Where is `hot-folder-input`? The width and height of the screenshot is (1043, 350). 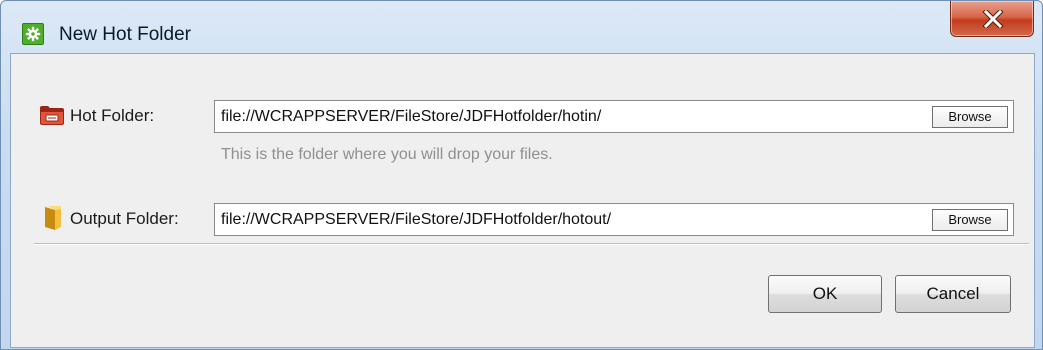
hot-folder-input is located at coordinates (566, 116).